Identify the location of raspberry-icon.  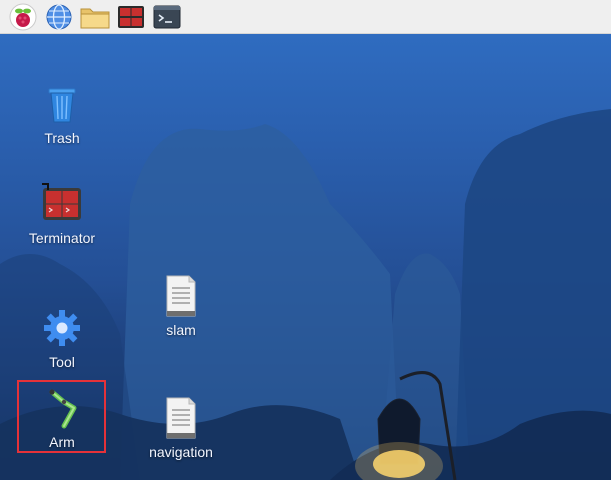
(23, 16).